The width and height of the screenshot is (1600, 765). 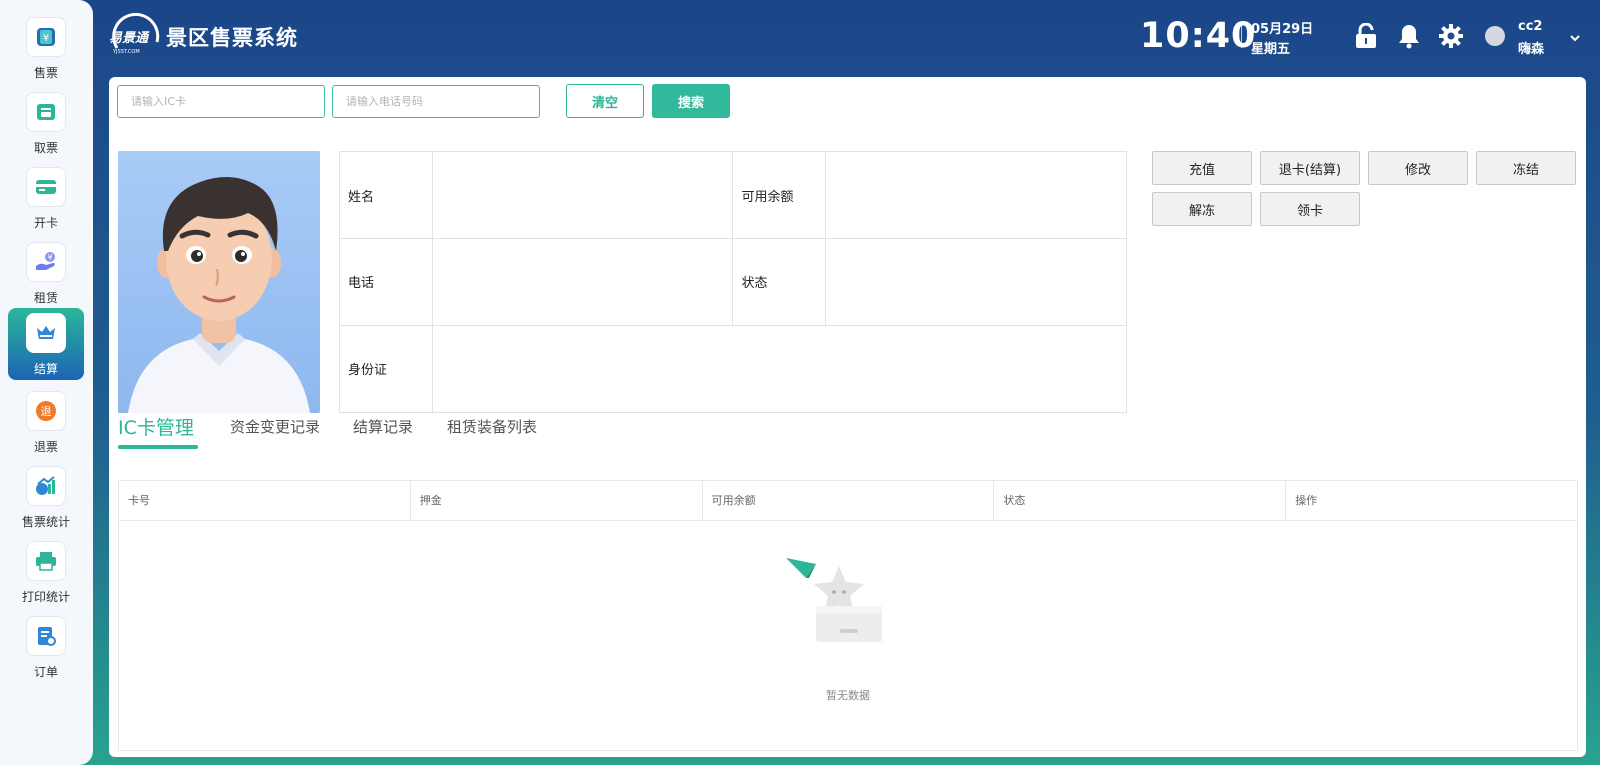 What do you see at coordinates (1495, 36) in the screenshot?
I see `user-avatar` at bounding box center [1495, 36].